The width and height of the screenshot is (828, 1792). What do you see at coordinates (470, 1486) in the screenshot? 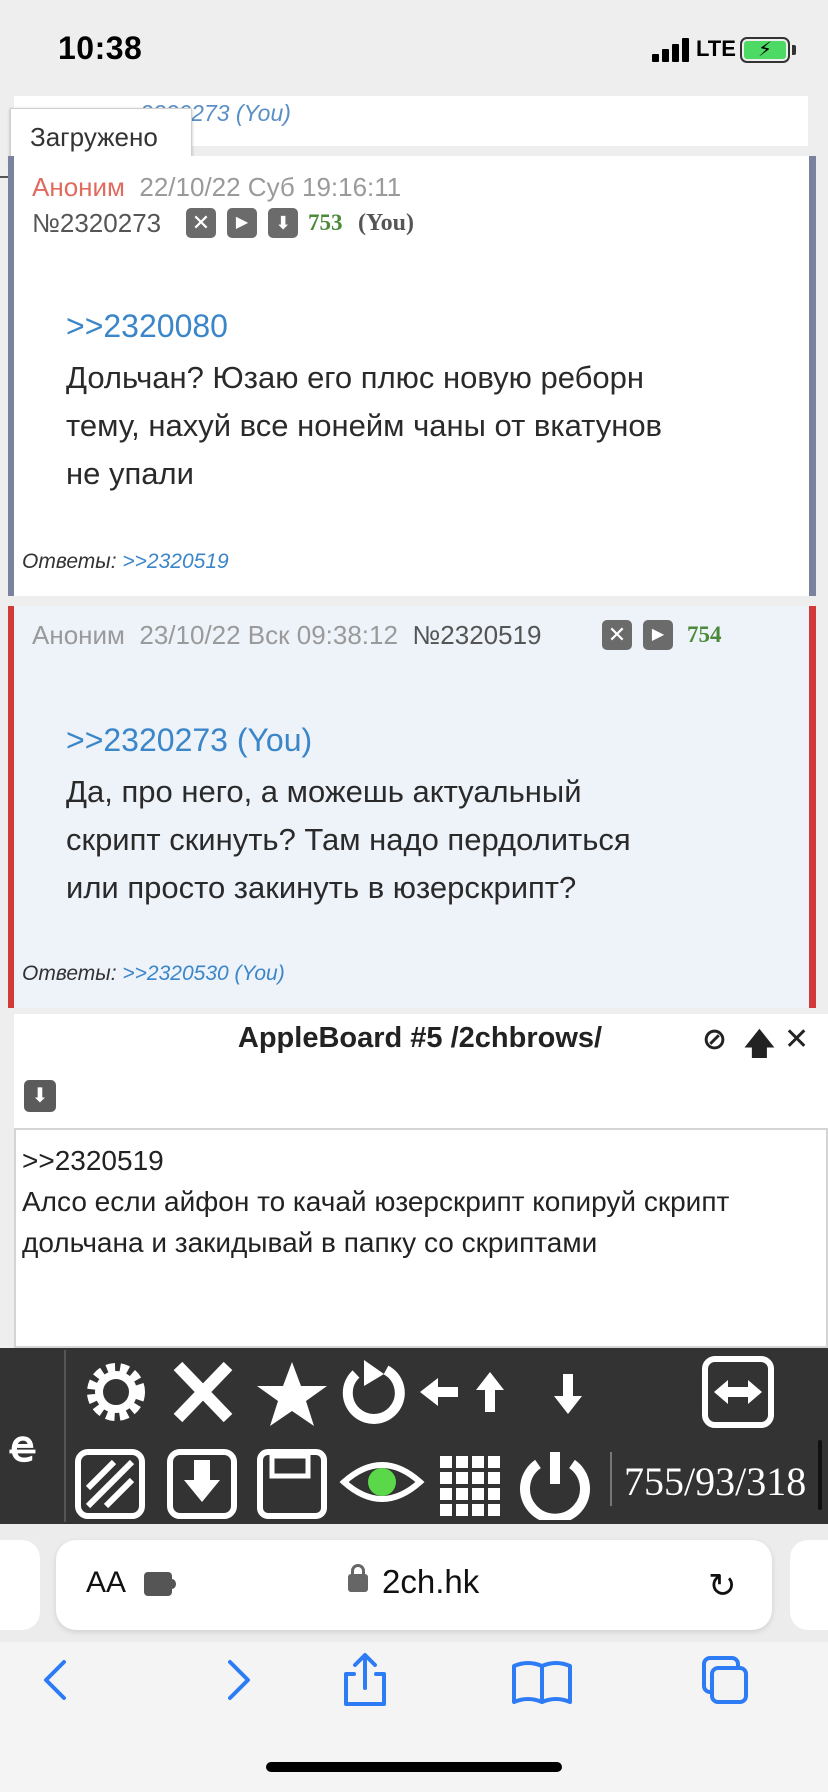
I see `grid-icon` at bounding box center [470, 1486].